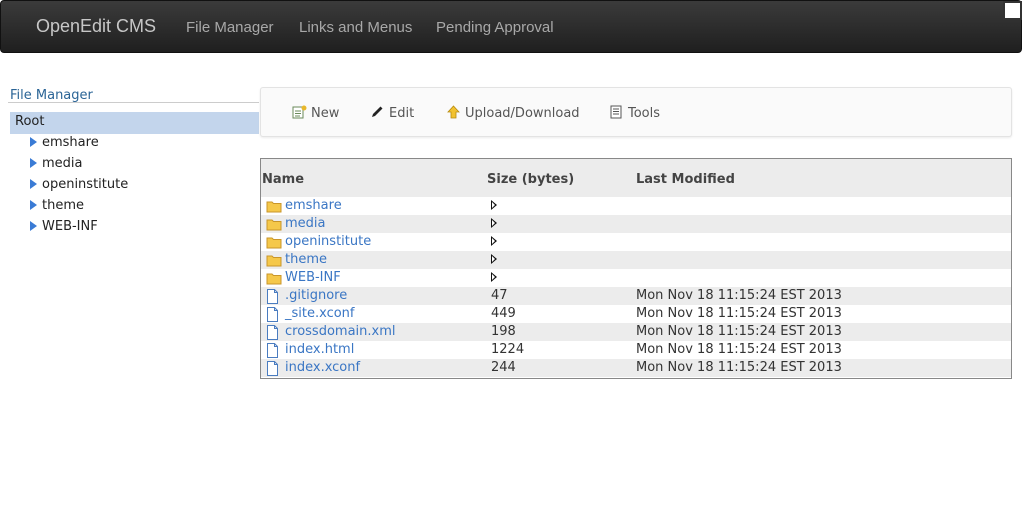 This screenshot has width=1024, height=507. I want to click on brand-title: OpenEdit CMS, so click(96, 26).